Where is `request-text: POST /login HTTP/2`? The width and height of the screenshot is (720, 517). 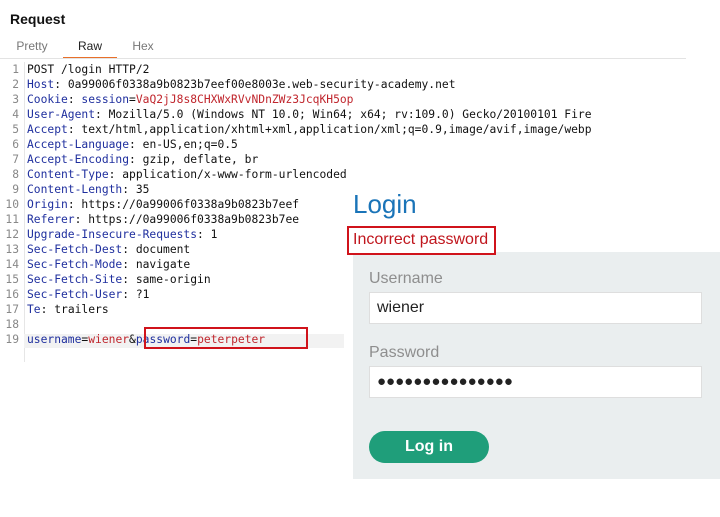 request-text: POST /login HTTP/2 is located at coordinates (88, 69).